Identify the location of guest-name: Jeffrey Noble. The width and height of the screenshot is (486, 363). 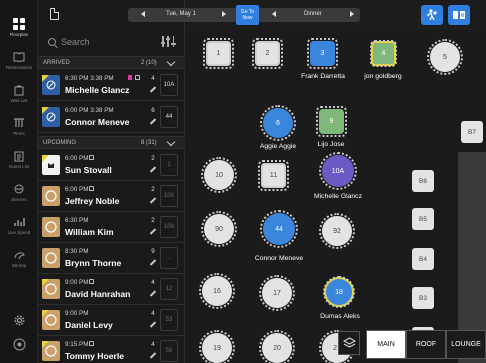
(92, 201).